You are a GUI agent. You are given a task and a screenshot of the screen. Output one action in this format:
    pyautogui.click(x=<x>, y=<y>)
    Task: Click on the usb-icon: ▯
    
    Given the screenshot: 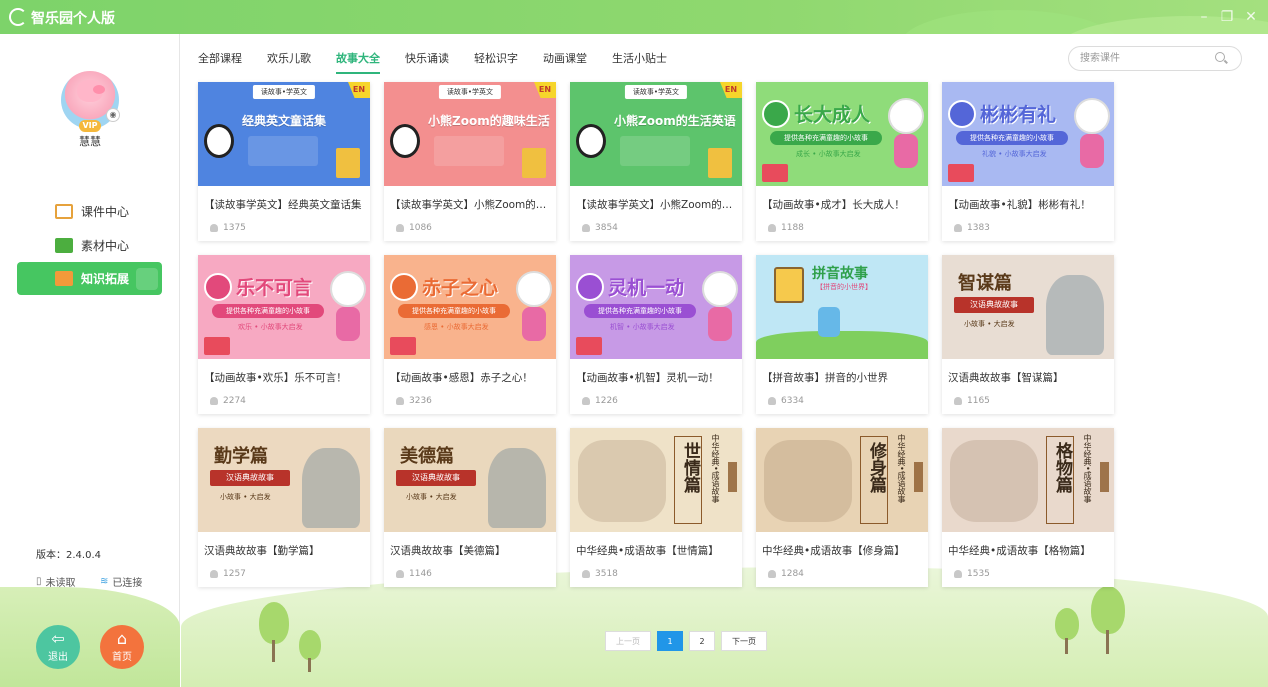 What is the action you would take?
    pyautogui.click(x=39, y=581)
    